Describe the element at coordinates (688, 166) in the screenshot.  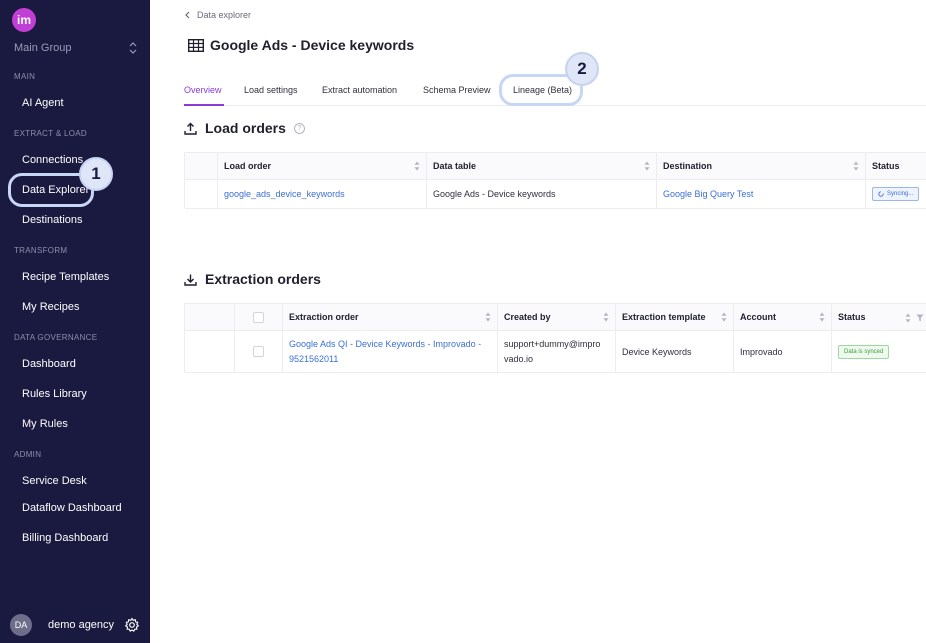
I see `column-header-label: Destination` at that location.